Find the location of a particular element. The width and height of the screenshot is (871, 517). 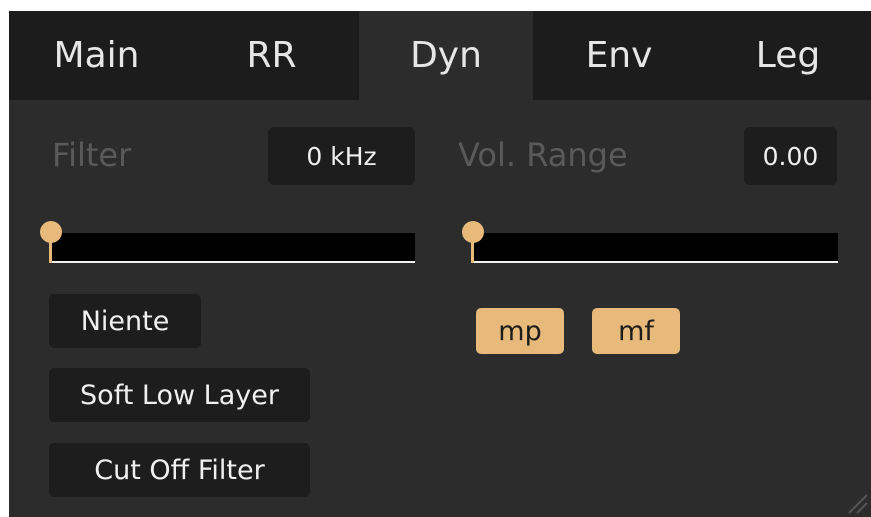

vol-range-slider is located at coordinates (650, 242).